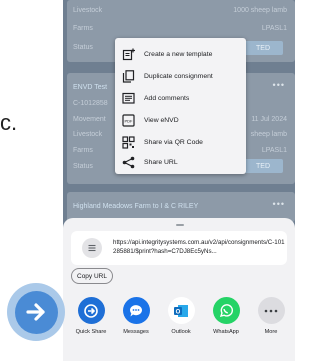 The height and width of the screenshot is (361, 320). What do you see at coordinates (178, 54) in the screenshot?
I see `menu-item-label: Create a new template` at bounding box center [178, 54].